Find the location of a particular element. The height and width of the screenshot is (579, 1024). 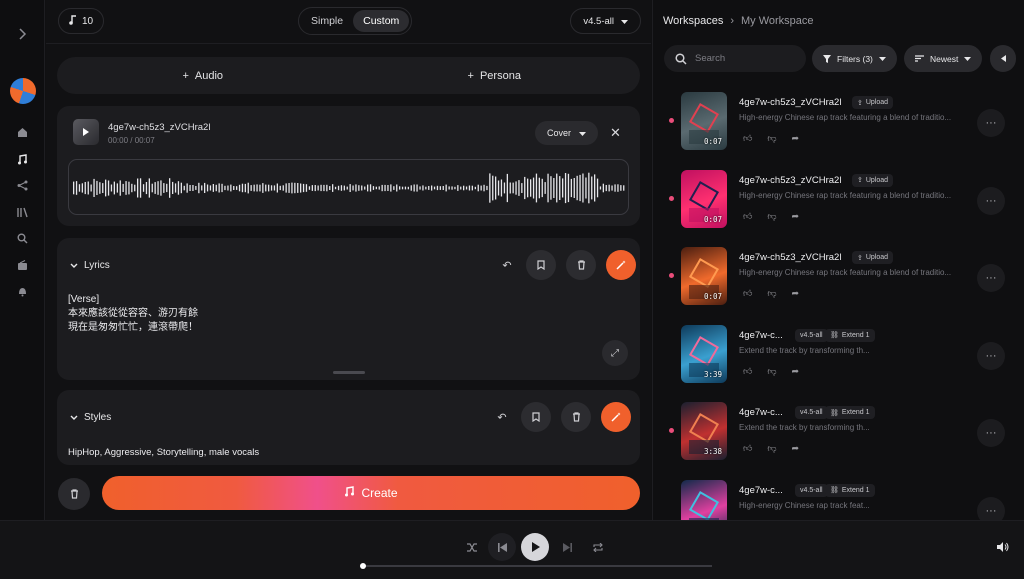

repeat-icon is located at coordinates (598, 547).